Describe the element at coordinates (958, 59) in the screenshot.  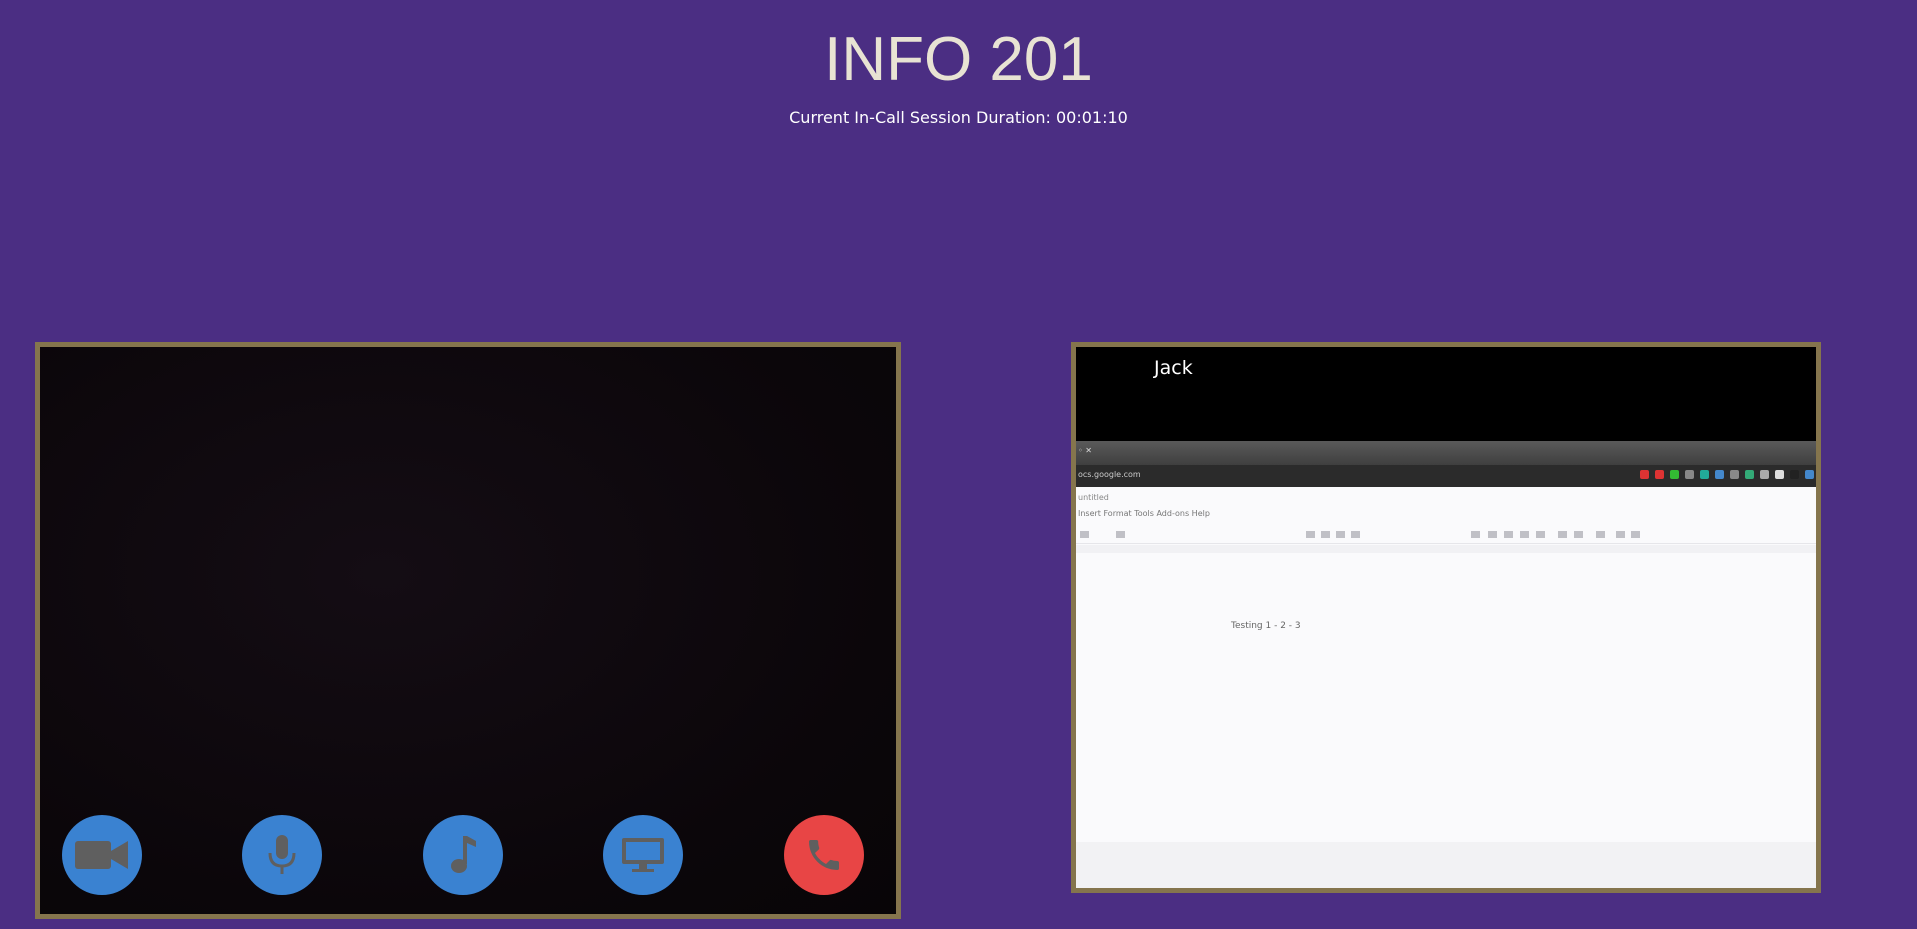
I see `page-title: INFO 201` at that location.